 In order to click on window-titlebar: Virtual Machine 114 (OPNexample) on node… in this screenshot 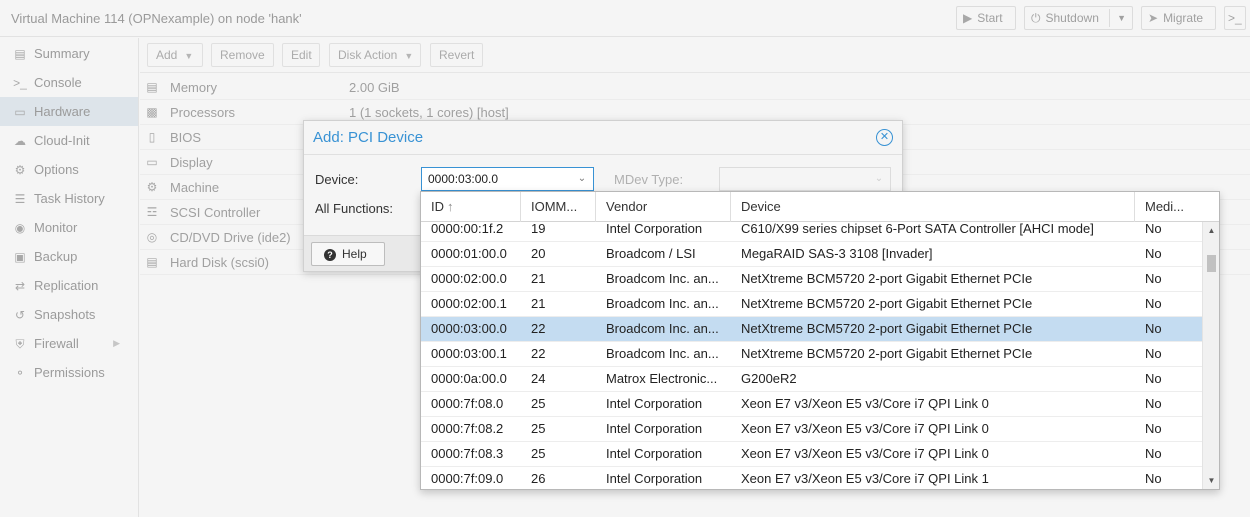, I will do `click(625, 18)`.